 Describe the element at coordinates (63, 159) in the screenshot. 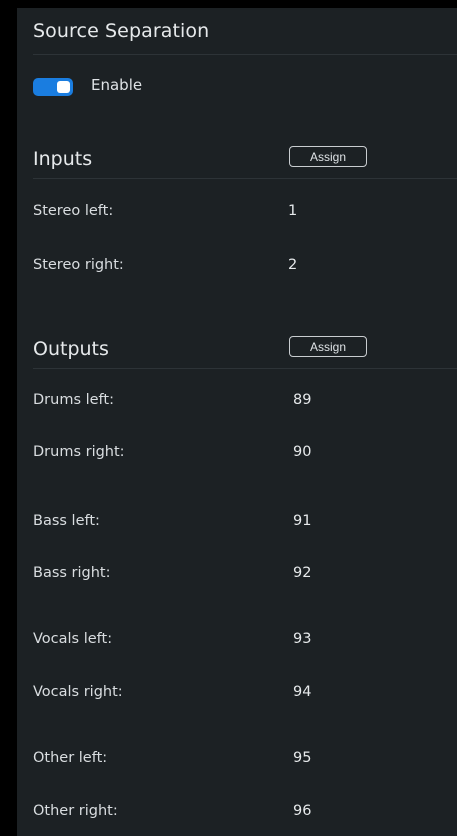

I see `inputs-title: Inputs` at that location.